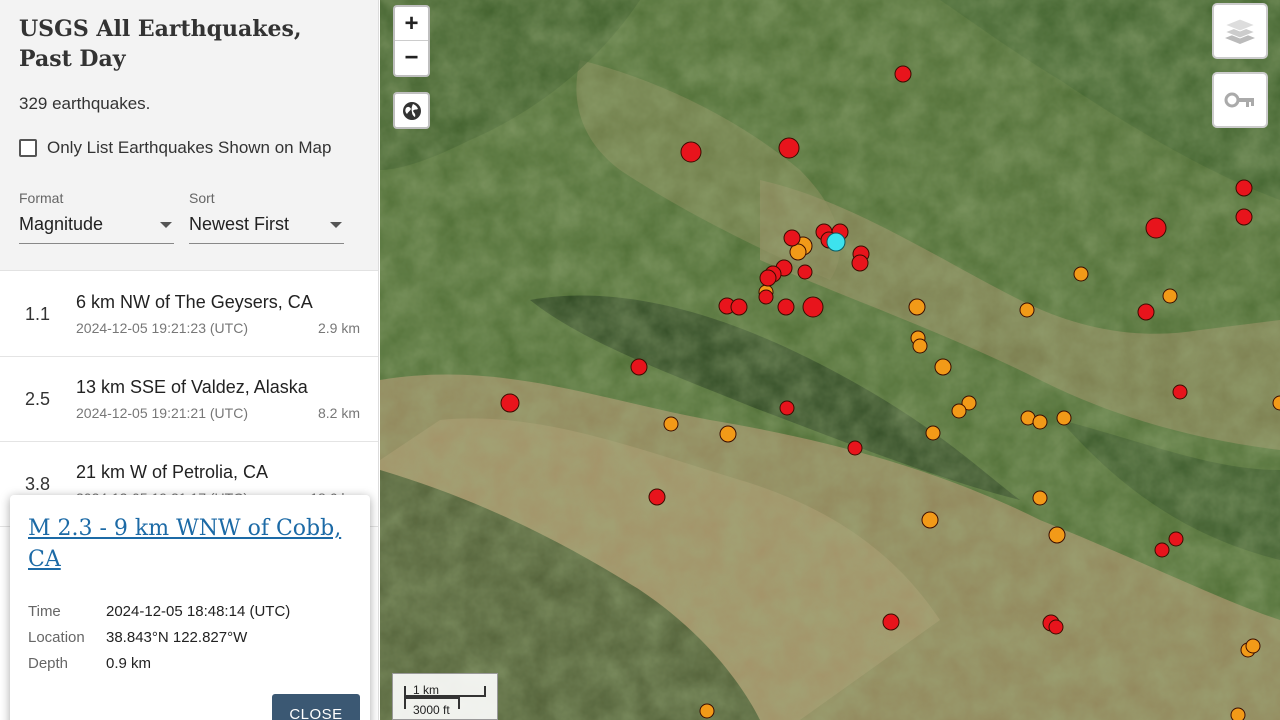  What do you see at coordinates (192, 387) in the screenshot?
I see `earthquake-place: 13 km SSE of Valdez, Alaska` at bounding box center [192, 387].